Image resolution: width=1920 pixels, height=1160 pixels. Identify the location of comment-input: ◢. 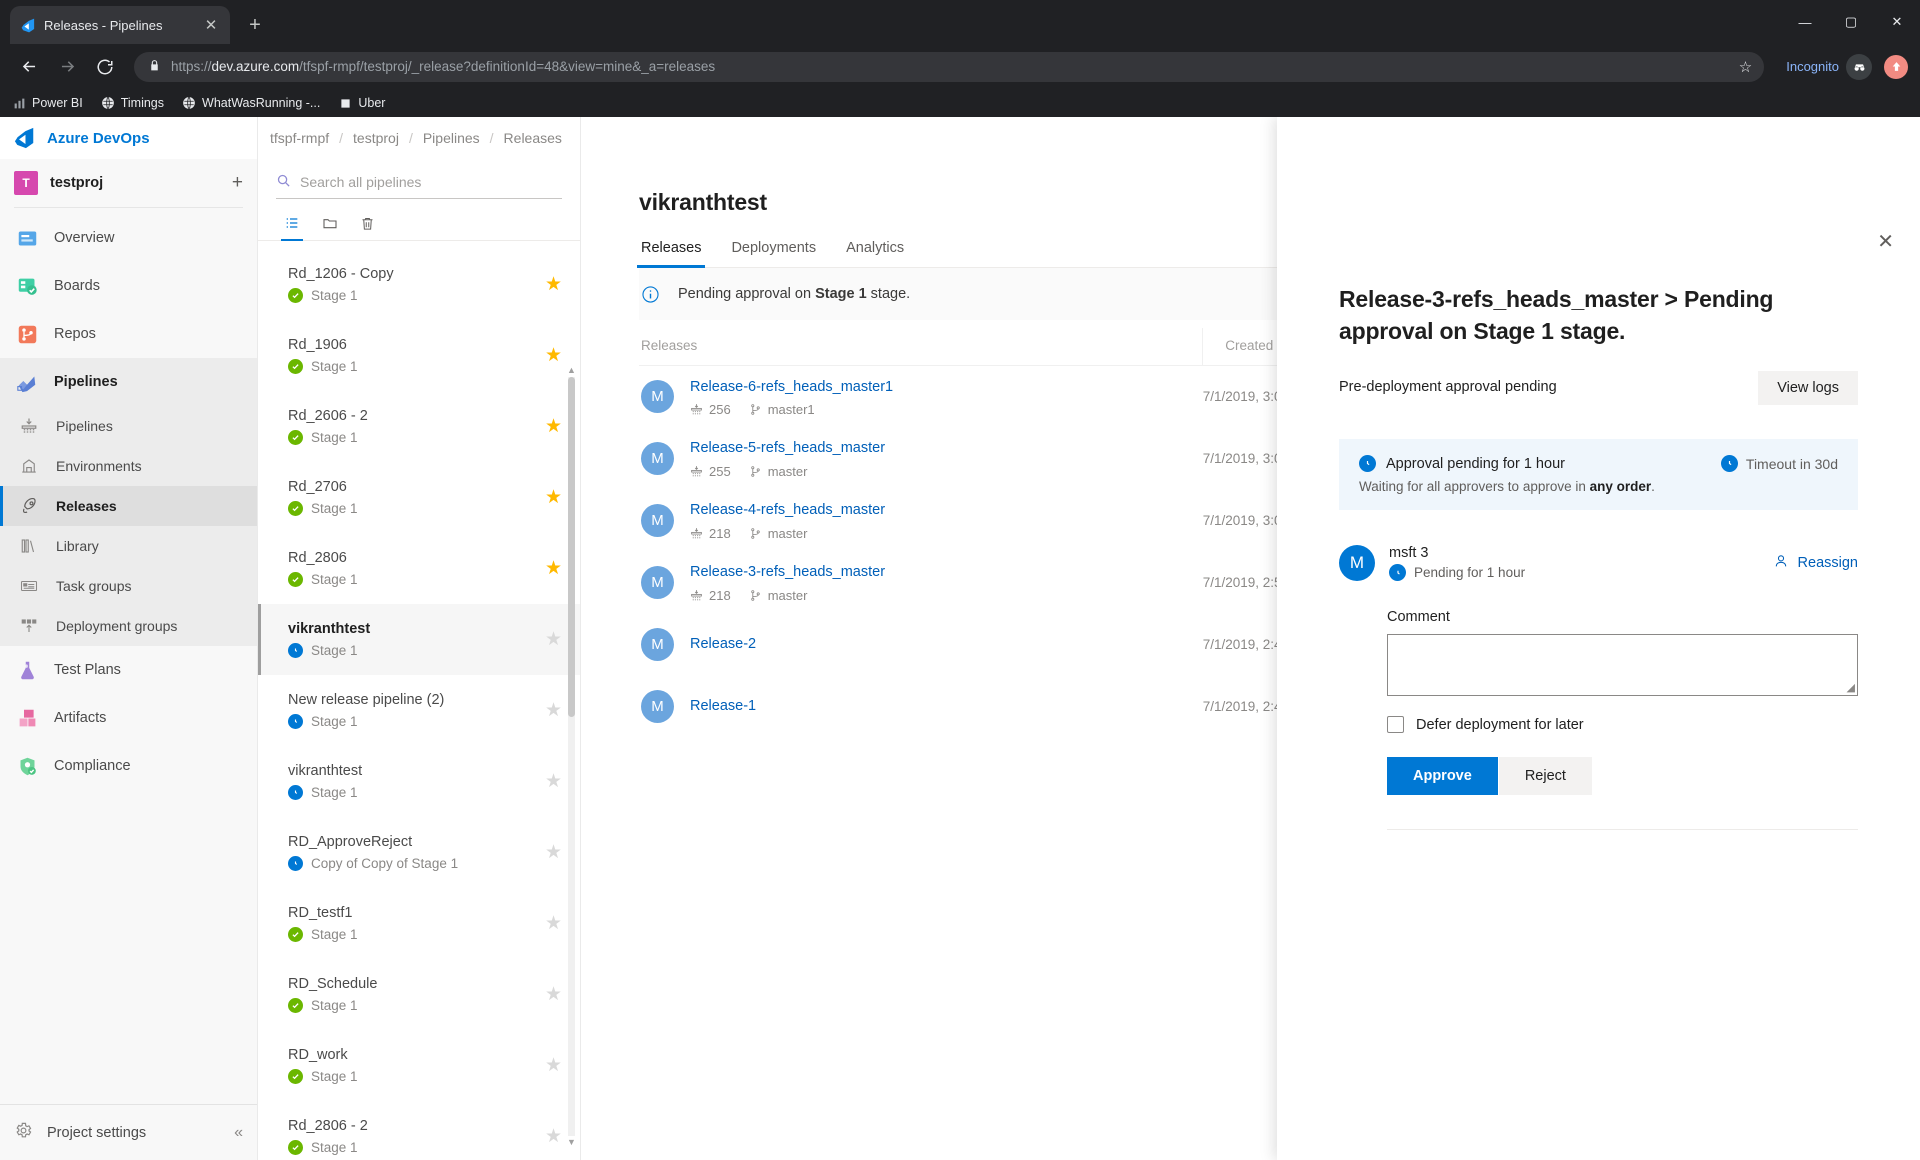
(1622, 665).